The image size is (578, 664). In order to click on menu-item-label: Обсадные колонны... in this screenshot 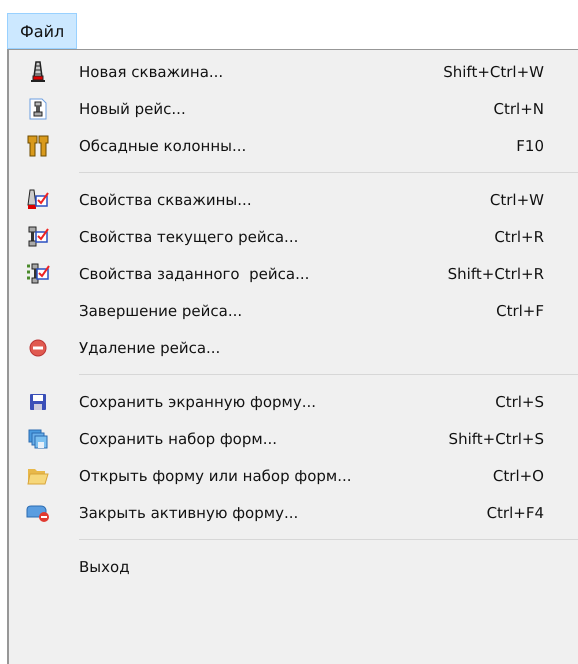, I will do `click(163, 145)`.